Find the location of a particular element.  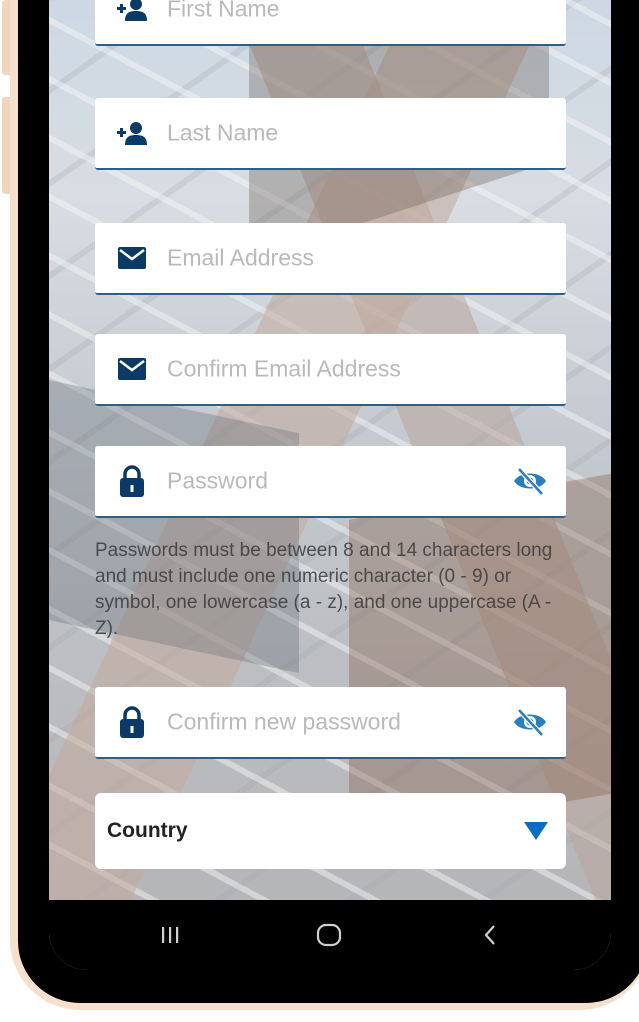

recent-apps-icon is located at coordinates (170, 935).